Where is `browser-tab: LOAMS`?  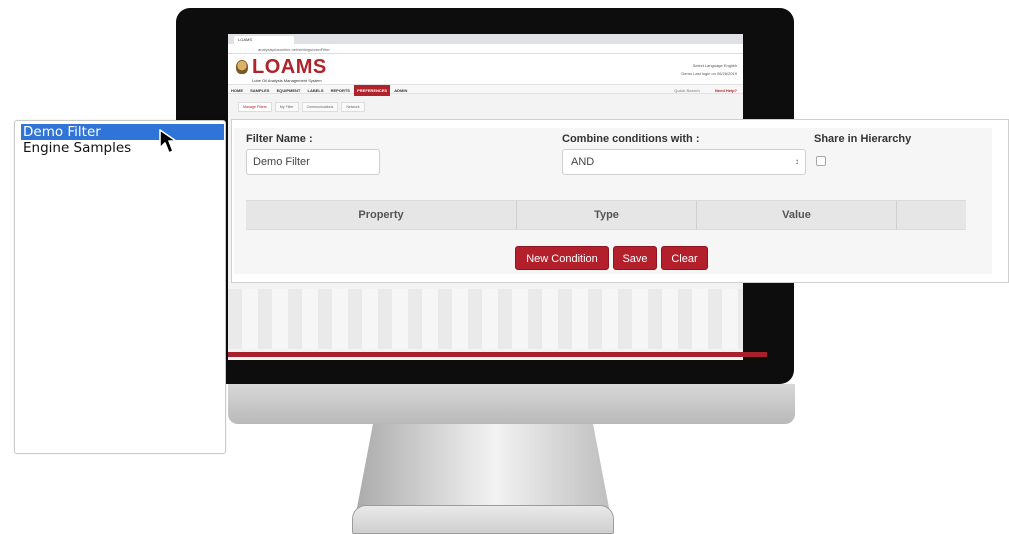
browser-tab: LOAMS is located at coordinates (264, 40).